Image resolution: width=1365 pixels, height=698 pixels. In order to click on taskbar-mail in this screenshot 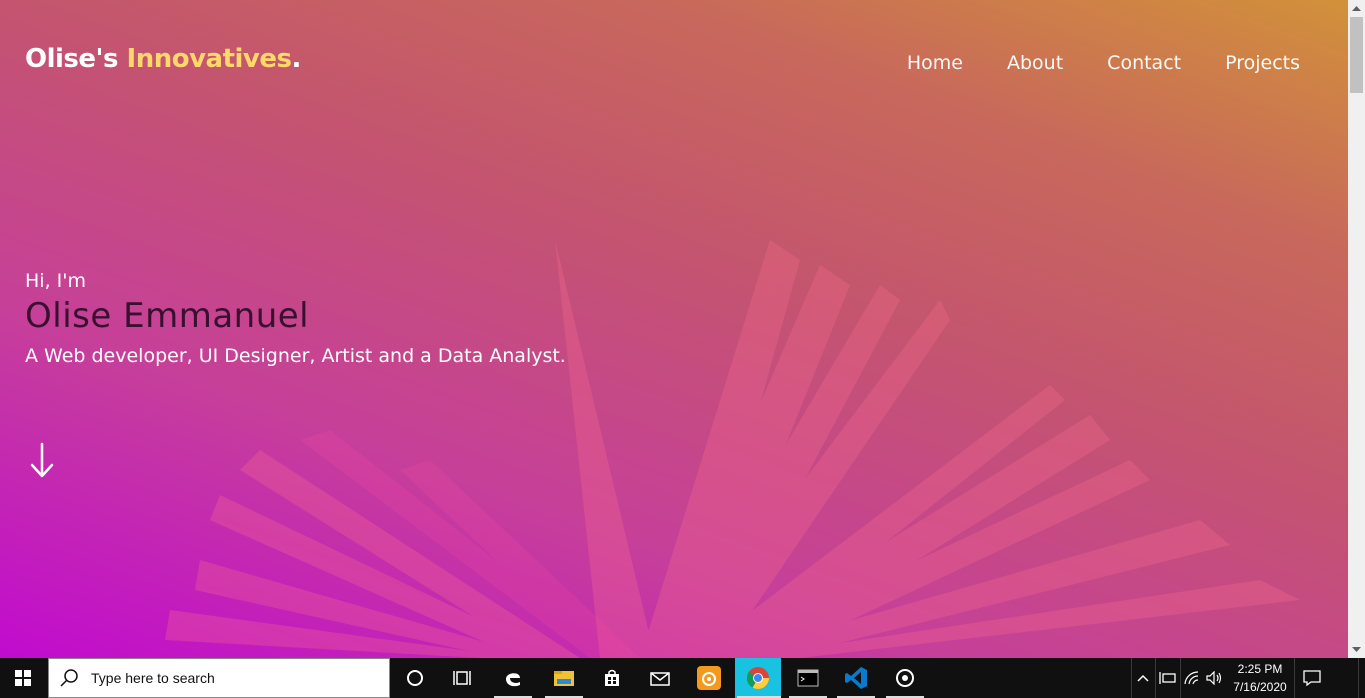, I will do `click(660, 678)`.